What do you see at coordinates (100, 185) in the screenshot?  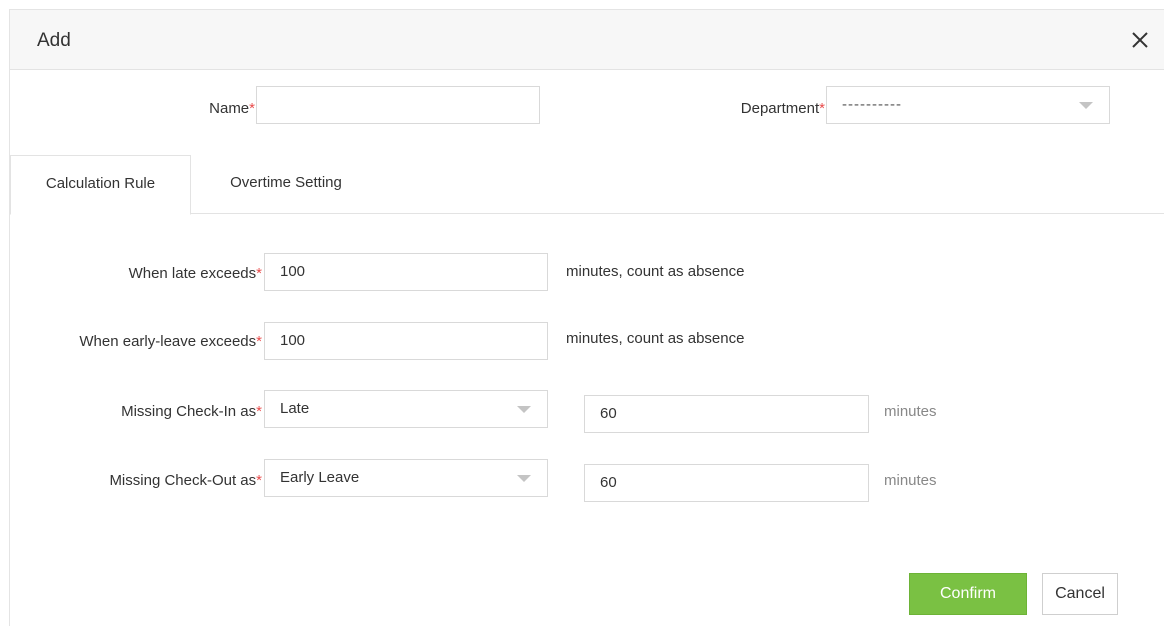 I see `tab-calculation-rule: Calculation Rule` at bounding box center [100, 185].